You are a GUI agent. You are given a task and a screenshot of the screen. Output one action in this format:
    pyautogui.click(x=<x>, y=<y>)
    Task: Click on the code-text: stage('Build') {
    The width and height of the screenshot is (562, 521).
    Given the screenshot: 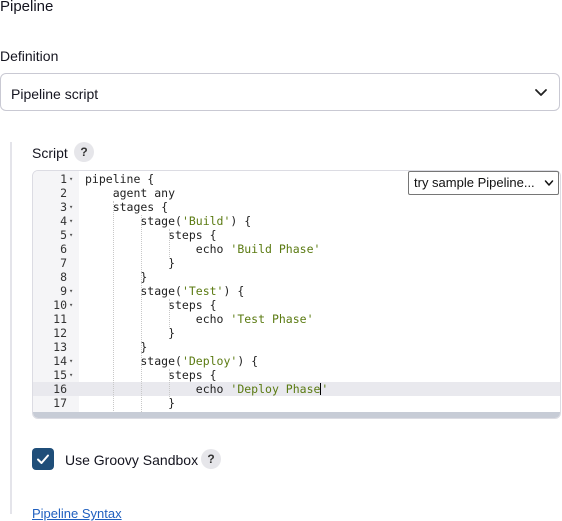 What is the action you would take?
    pyautogui.click(x=168, y=221)
    